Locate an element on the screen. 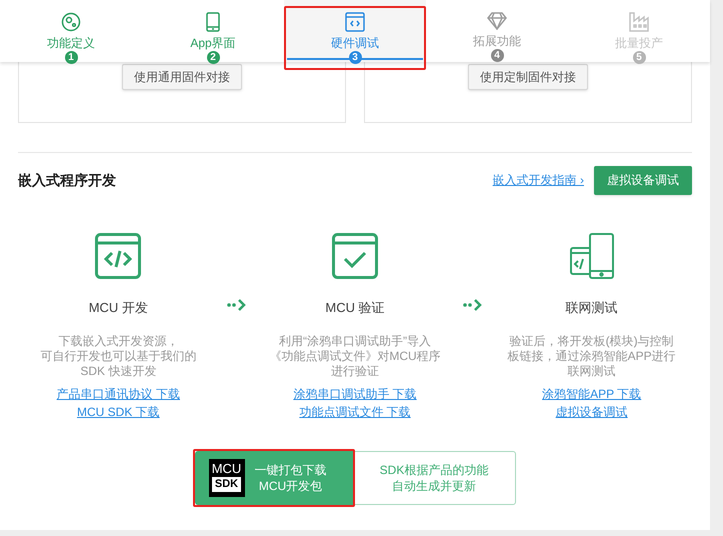  devices-icon is located at coordinates (591, 256).